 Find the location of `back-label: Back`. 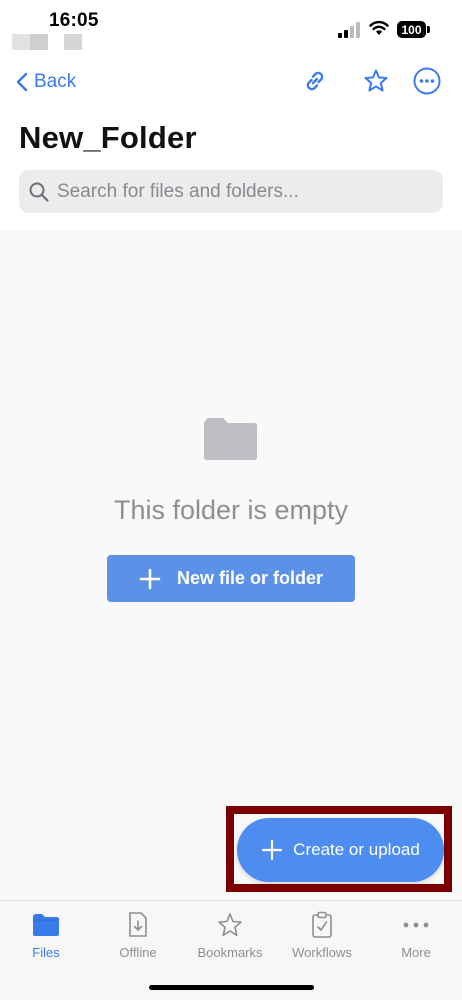

back-label: Back is located at coordinates (55, 81).